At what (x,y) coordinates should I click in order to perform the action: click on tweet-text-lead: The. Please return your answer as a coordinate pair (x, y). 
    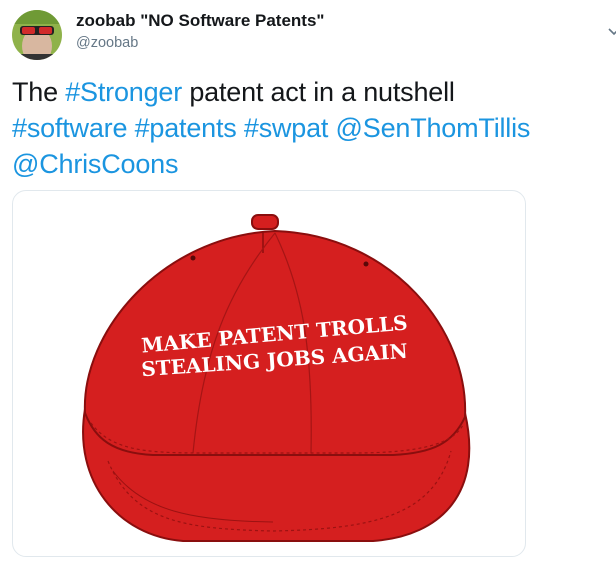
    Looking at the image, I should click on (39, 92).